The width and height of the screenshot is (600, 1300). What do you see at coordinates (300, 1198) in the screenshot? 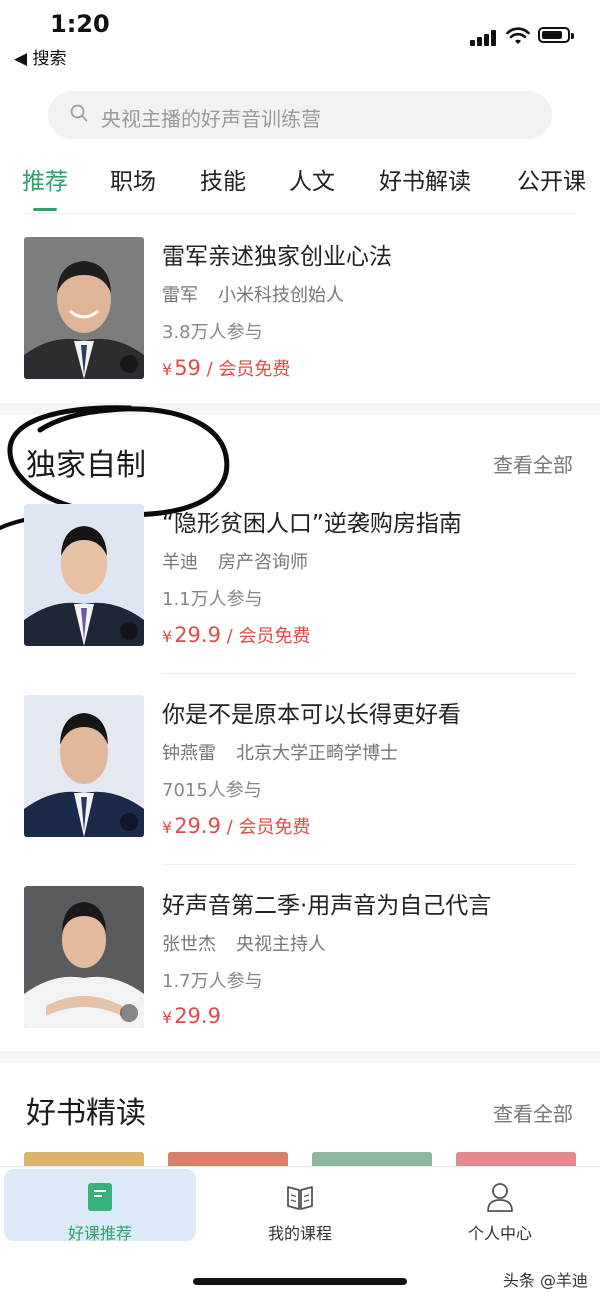
I see `open-book-icon` at bounding box center [300, 1198].